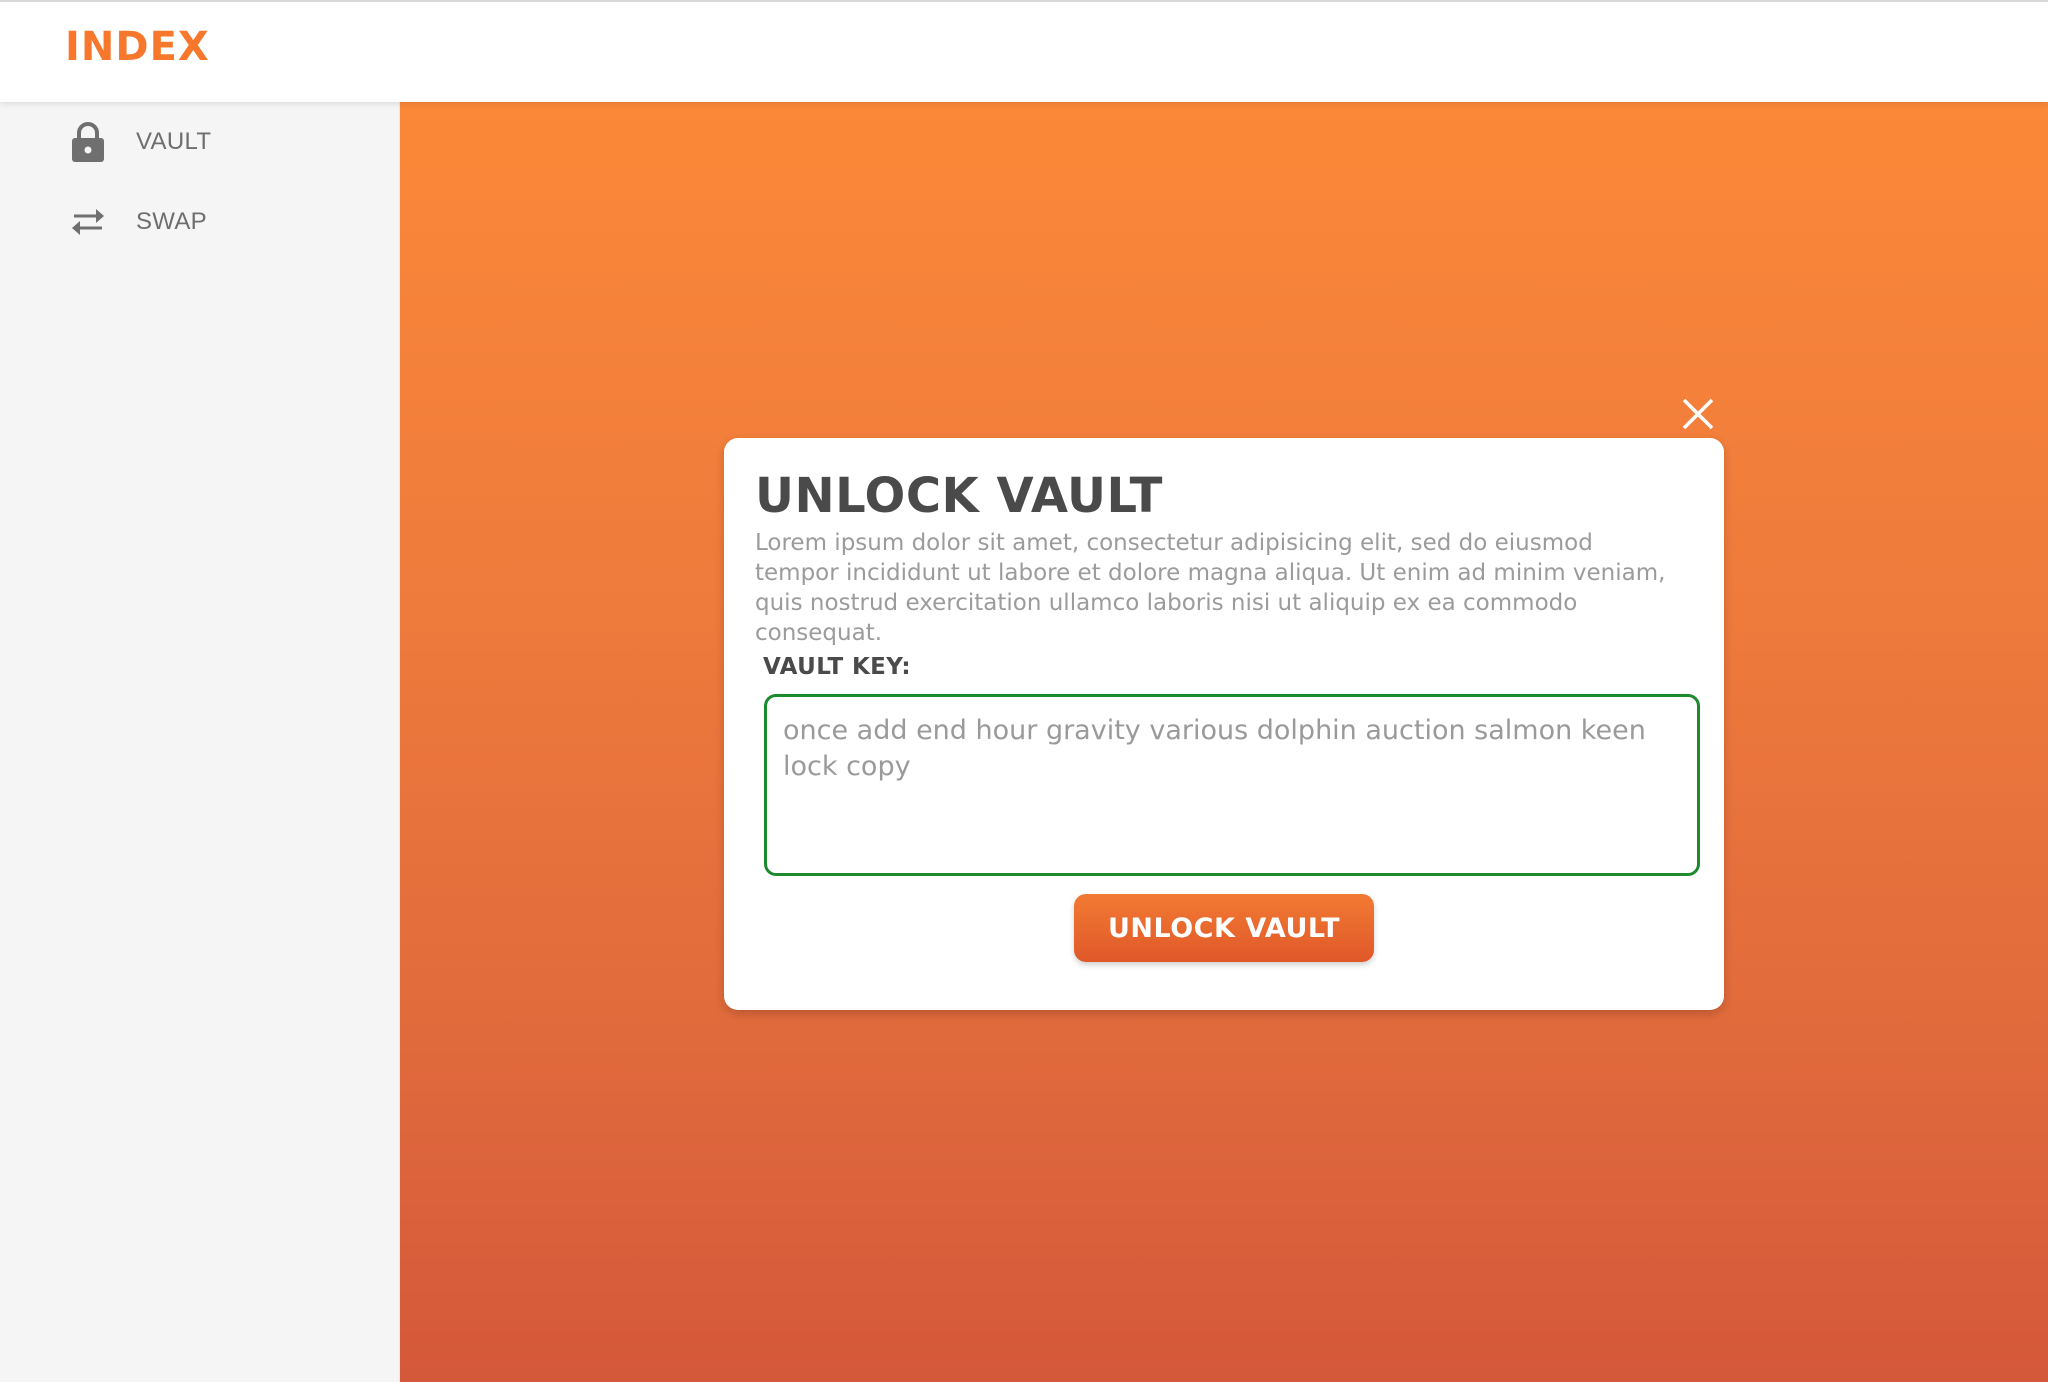  What do you see at coordinates (837, 667) in the screenshot?
I see `vault-key-label: VAULT KEY:` at bounding box center [837, 667].